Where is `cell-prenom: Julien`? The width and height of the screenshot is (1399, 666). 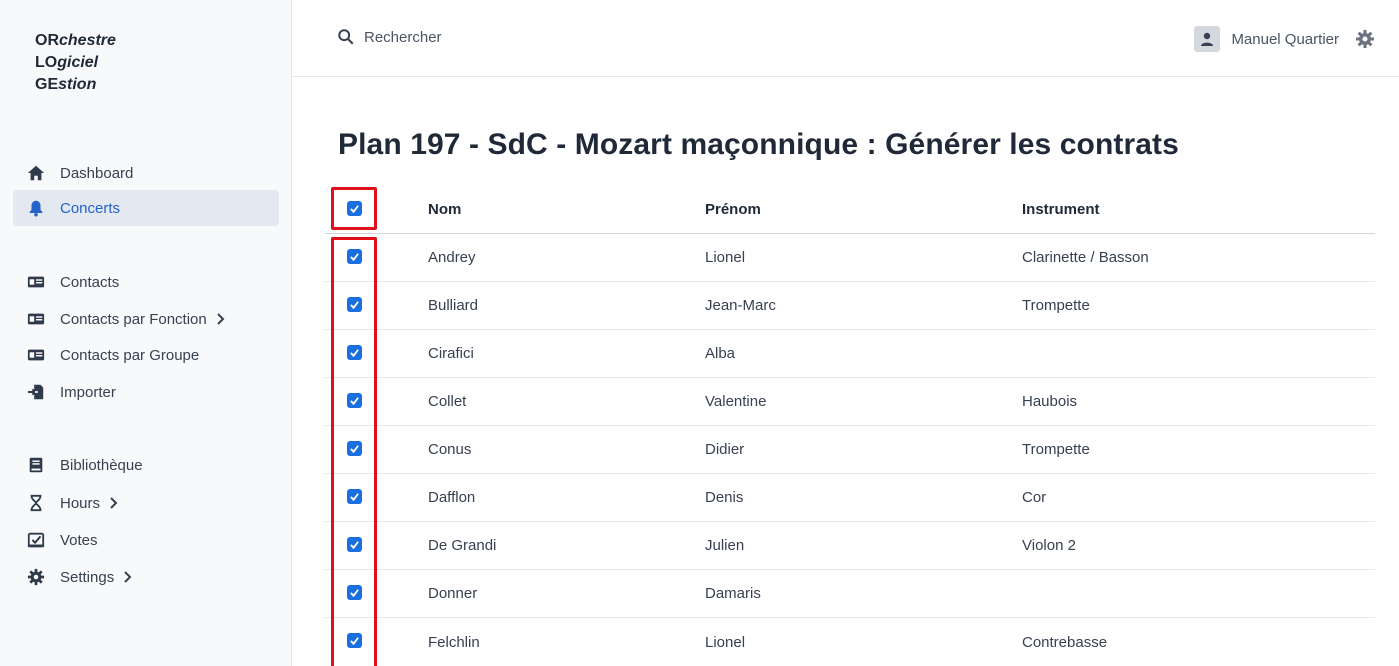 cell-prenom: Julien is located at coordinates (725, 545).